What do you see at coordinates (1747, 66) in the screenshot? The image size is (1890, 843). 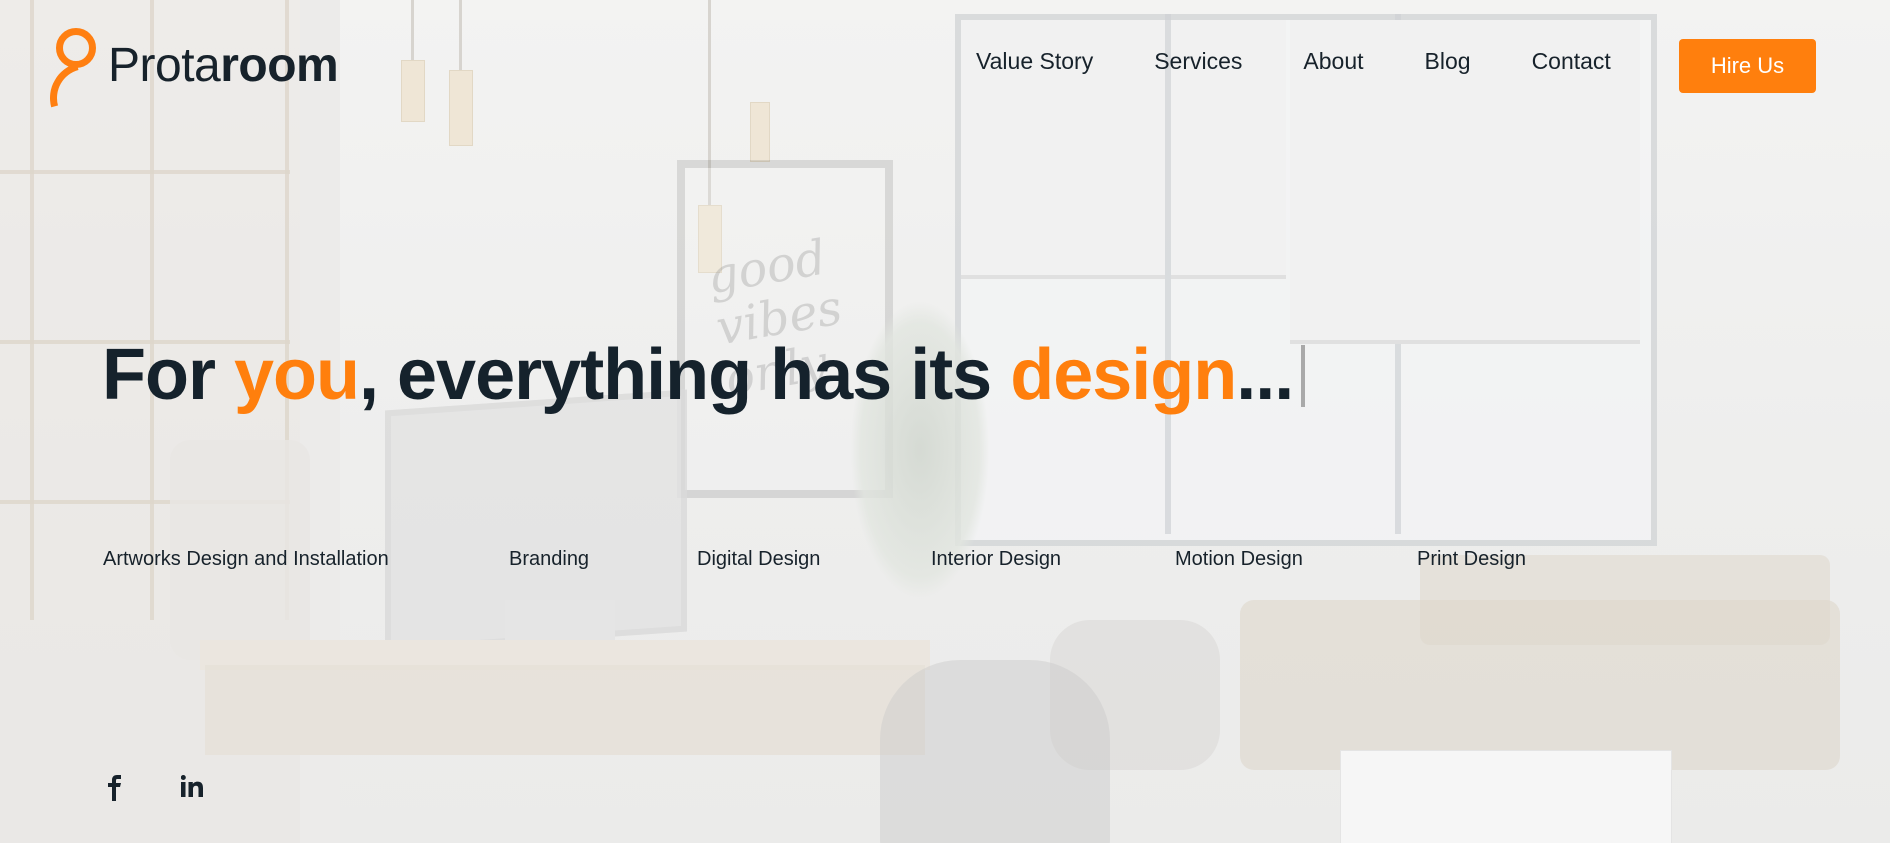 I see `hire-us-button: Hire Us` at bounding box center [1747, 66].